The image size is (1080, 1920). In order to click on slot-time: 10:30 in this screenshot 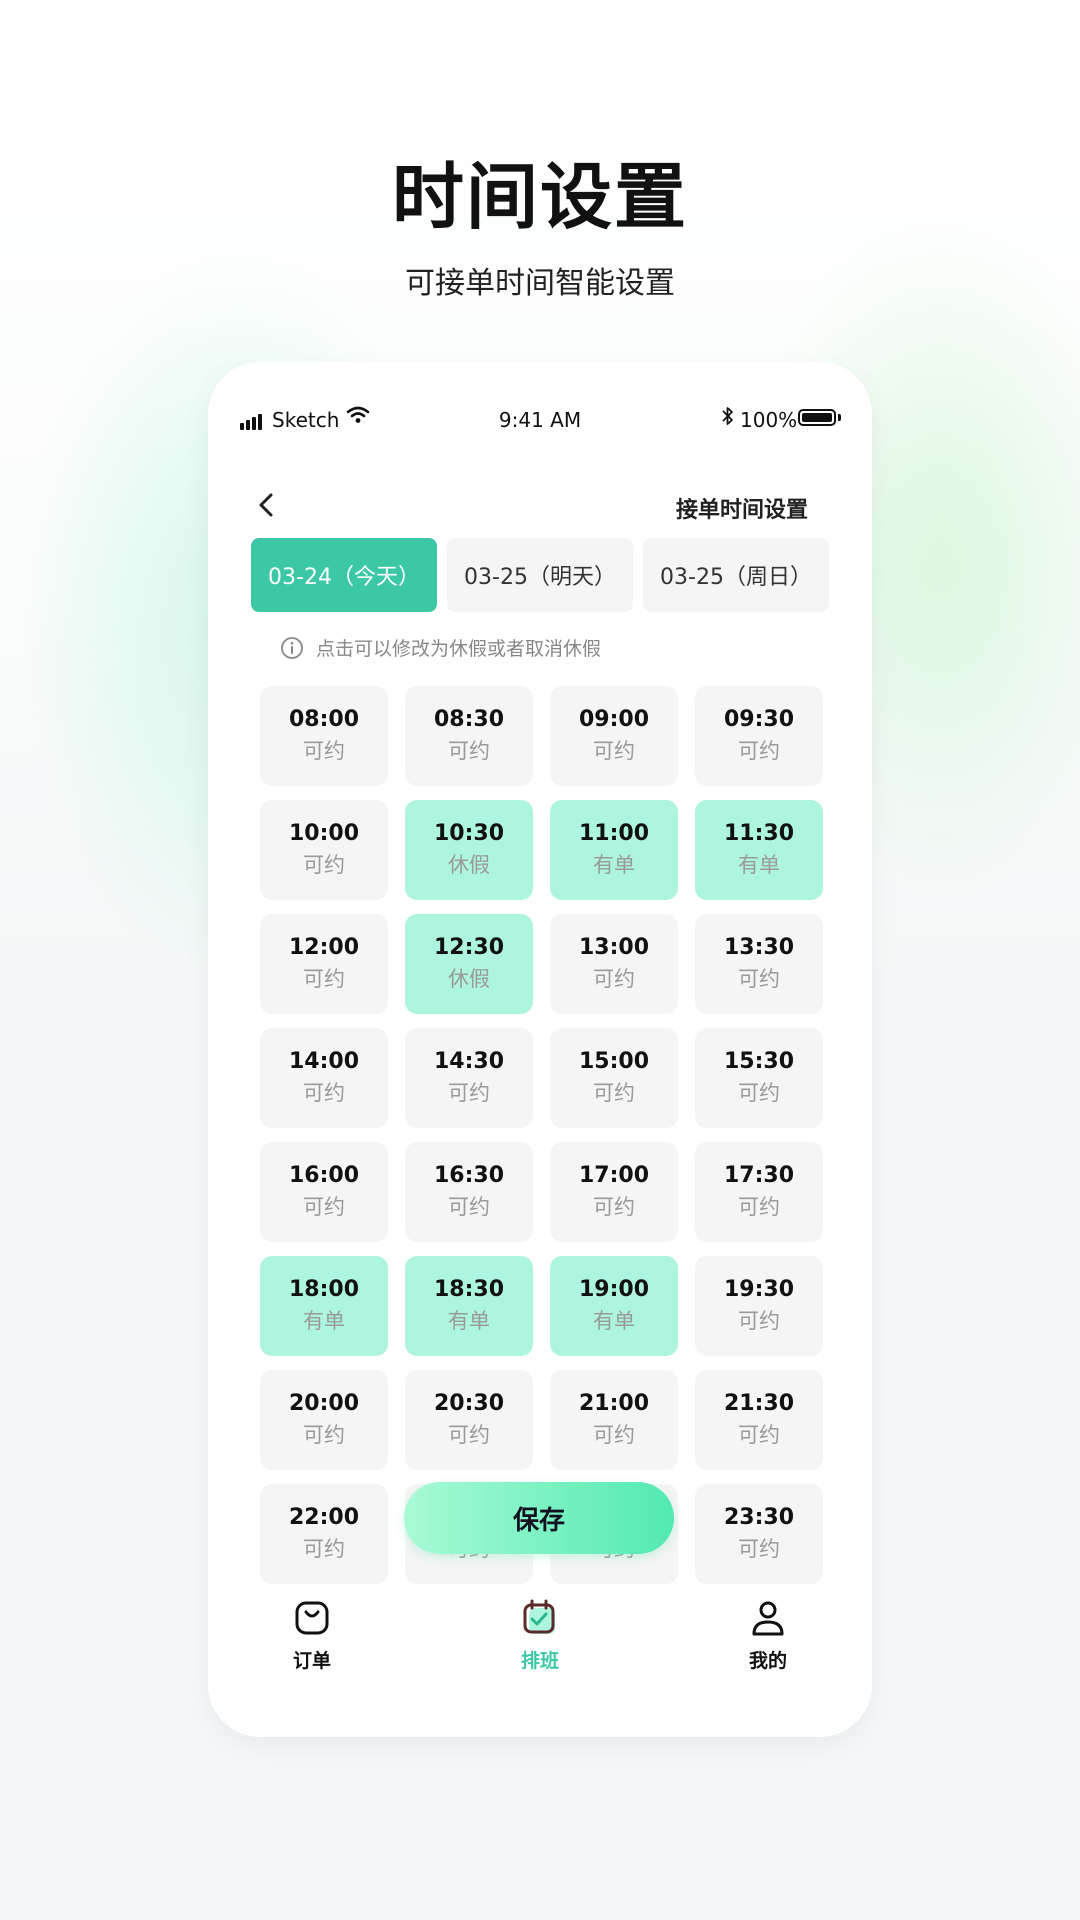, I will do `click(469, 833)`.